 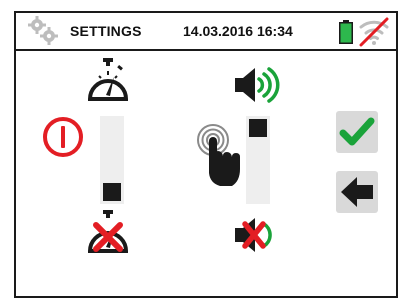 I want to click on speaker-on-icon, so click(x=257, y=85).